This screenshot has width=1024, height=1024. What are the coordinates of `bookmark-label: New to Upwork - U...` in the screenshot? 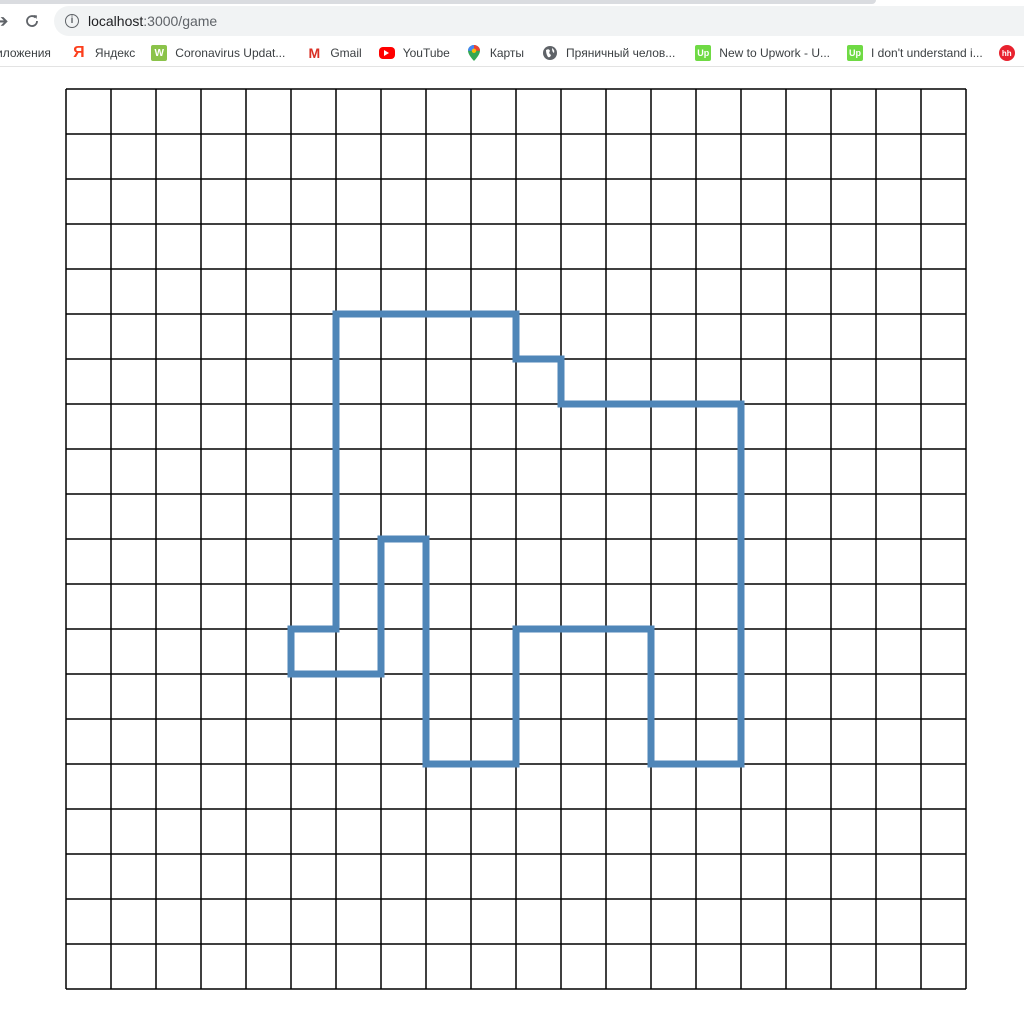 It's located at (774, 53).